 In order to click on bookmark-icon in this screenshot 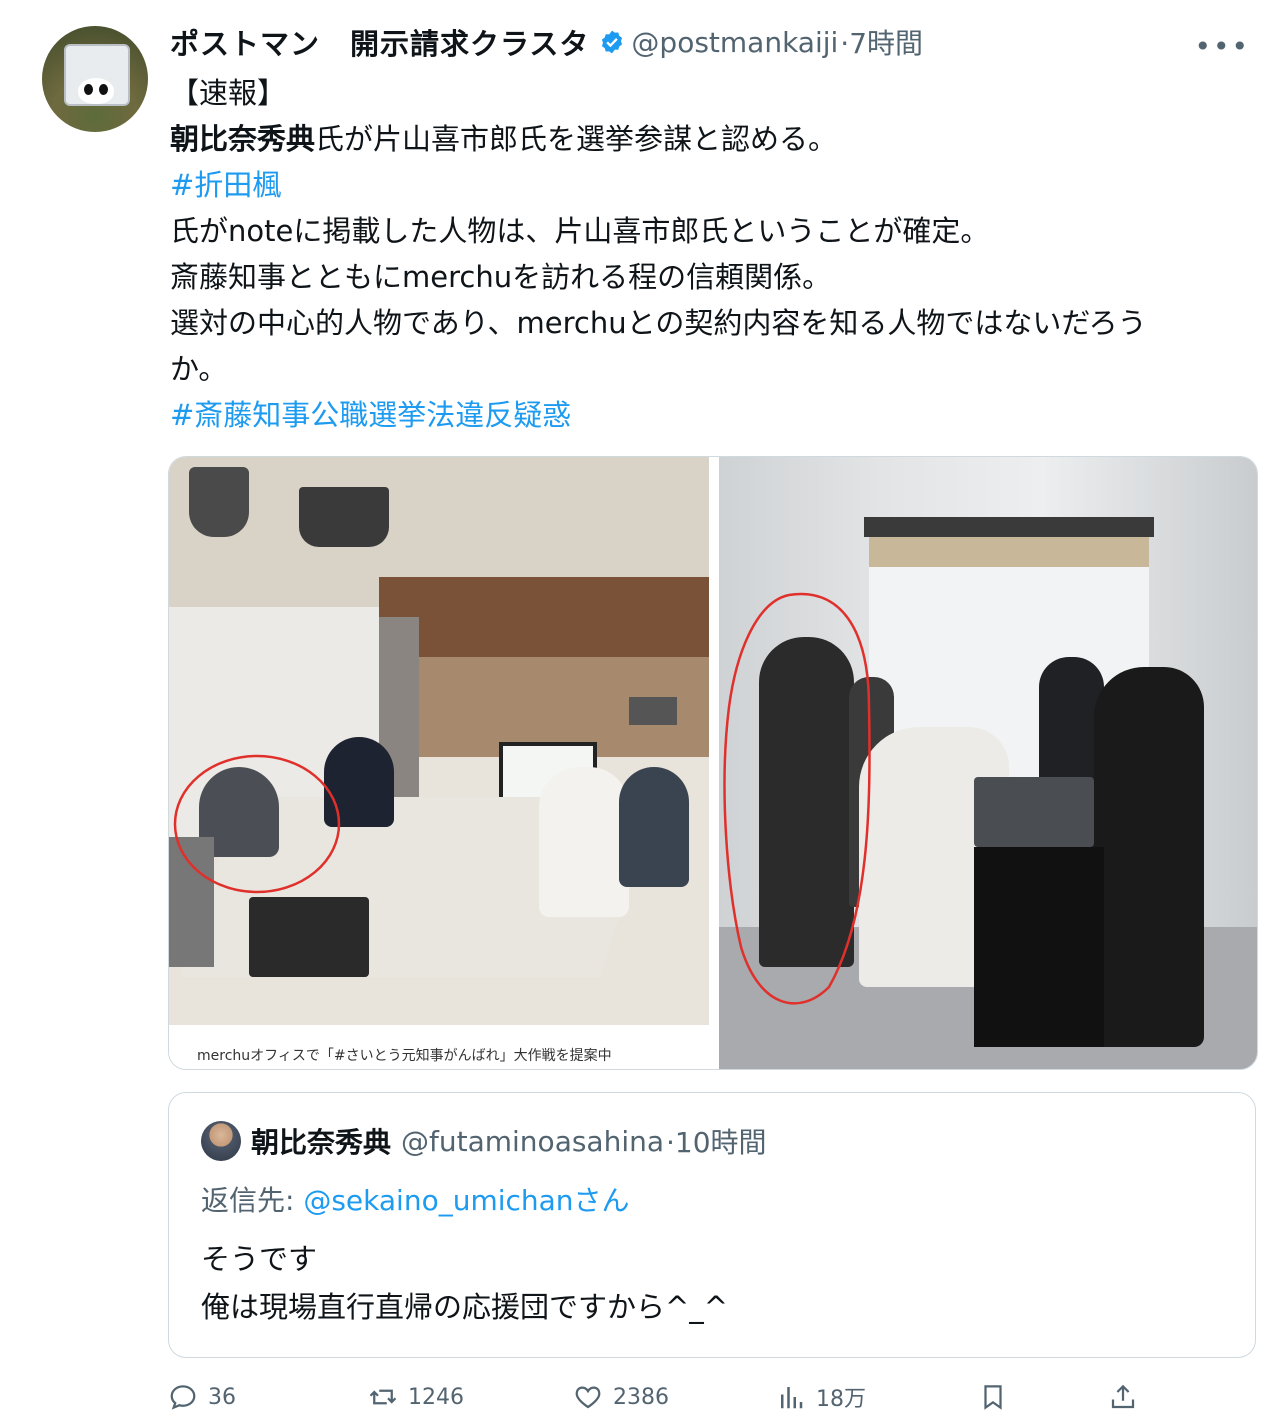, I will do `click(993, 1397)`.